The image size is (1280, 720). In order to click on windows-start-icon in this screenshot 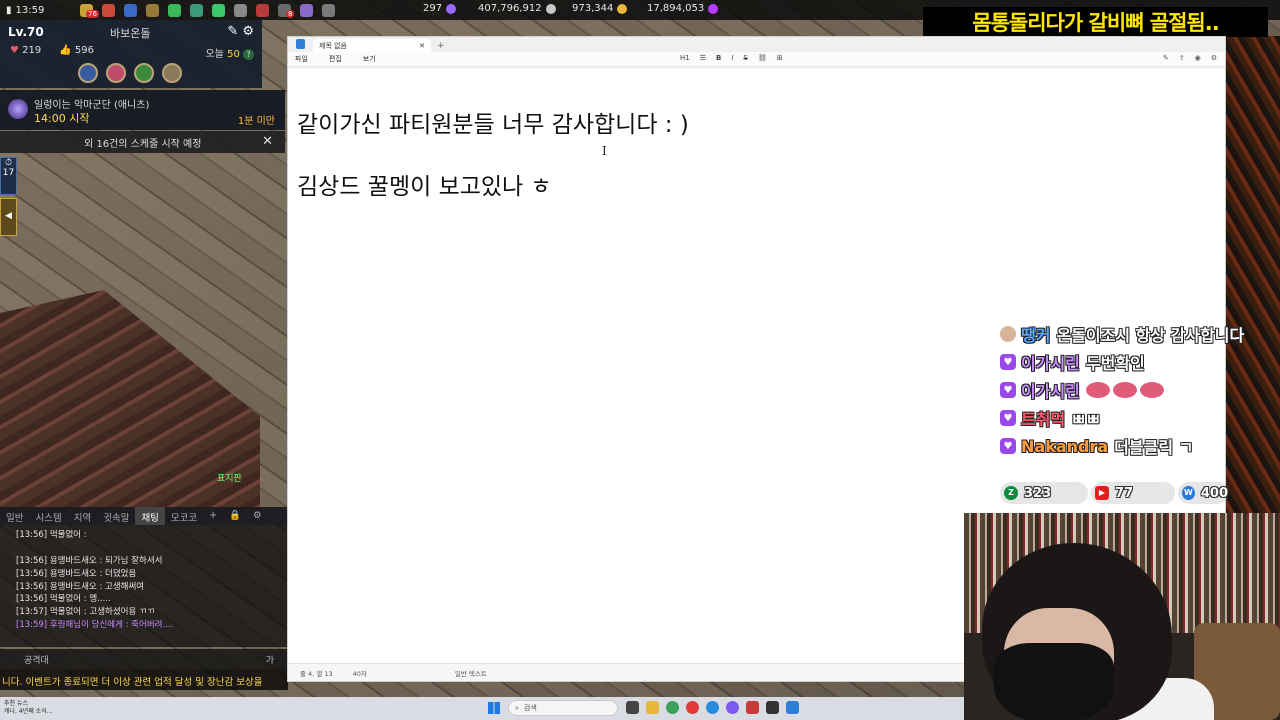, I will do `click(494, 708)`.